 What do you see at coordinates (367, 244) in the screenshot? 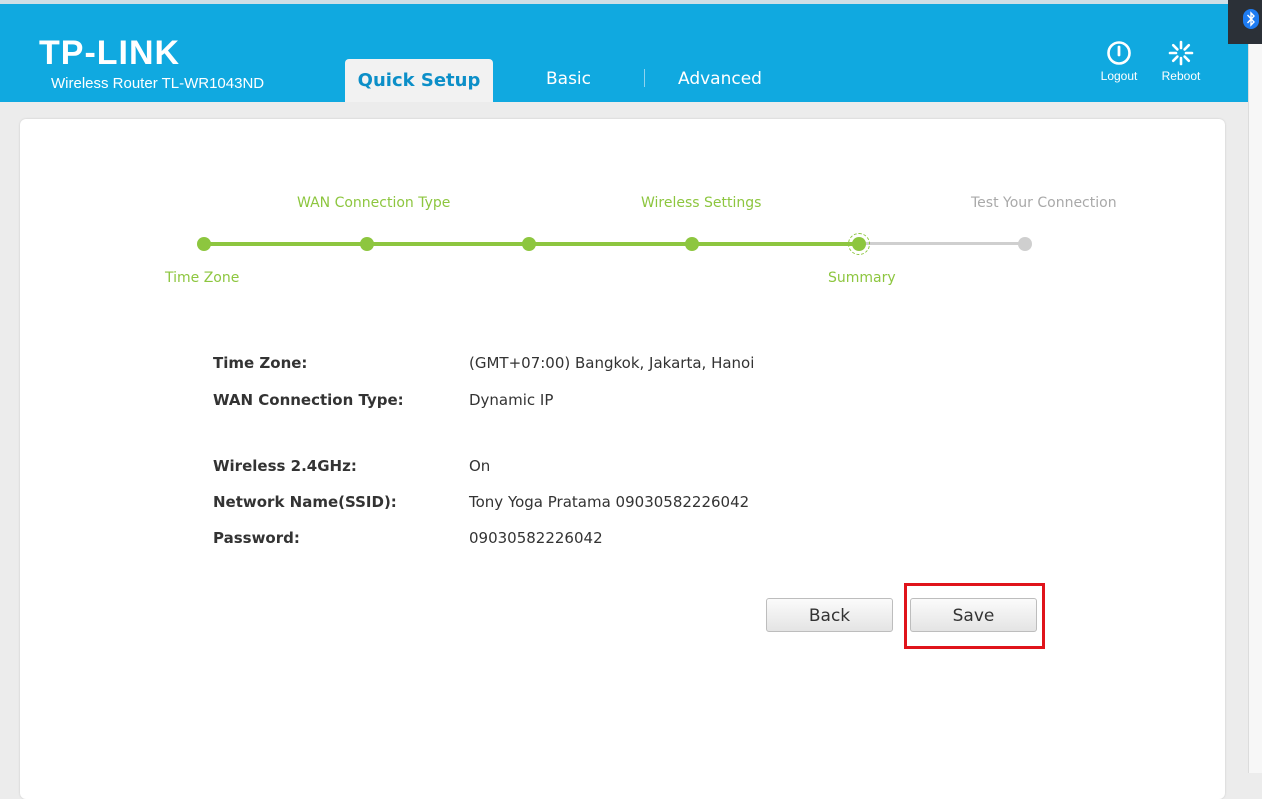
I see `step-dot-wan` at bounding box center [367, 244].